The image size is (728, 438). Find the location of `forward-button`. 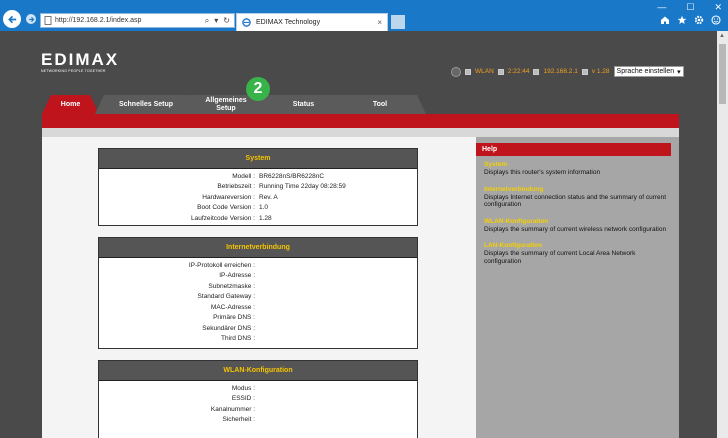

forward-button is located at coordinates (31, 19).